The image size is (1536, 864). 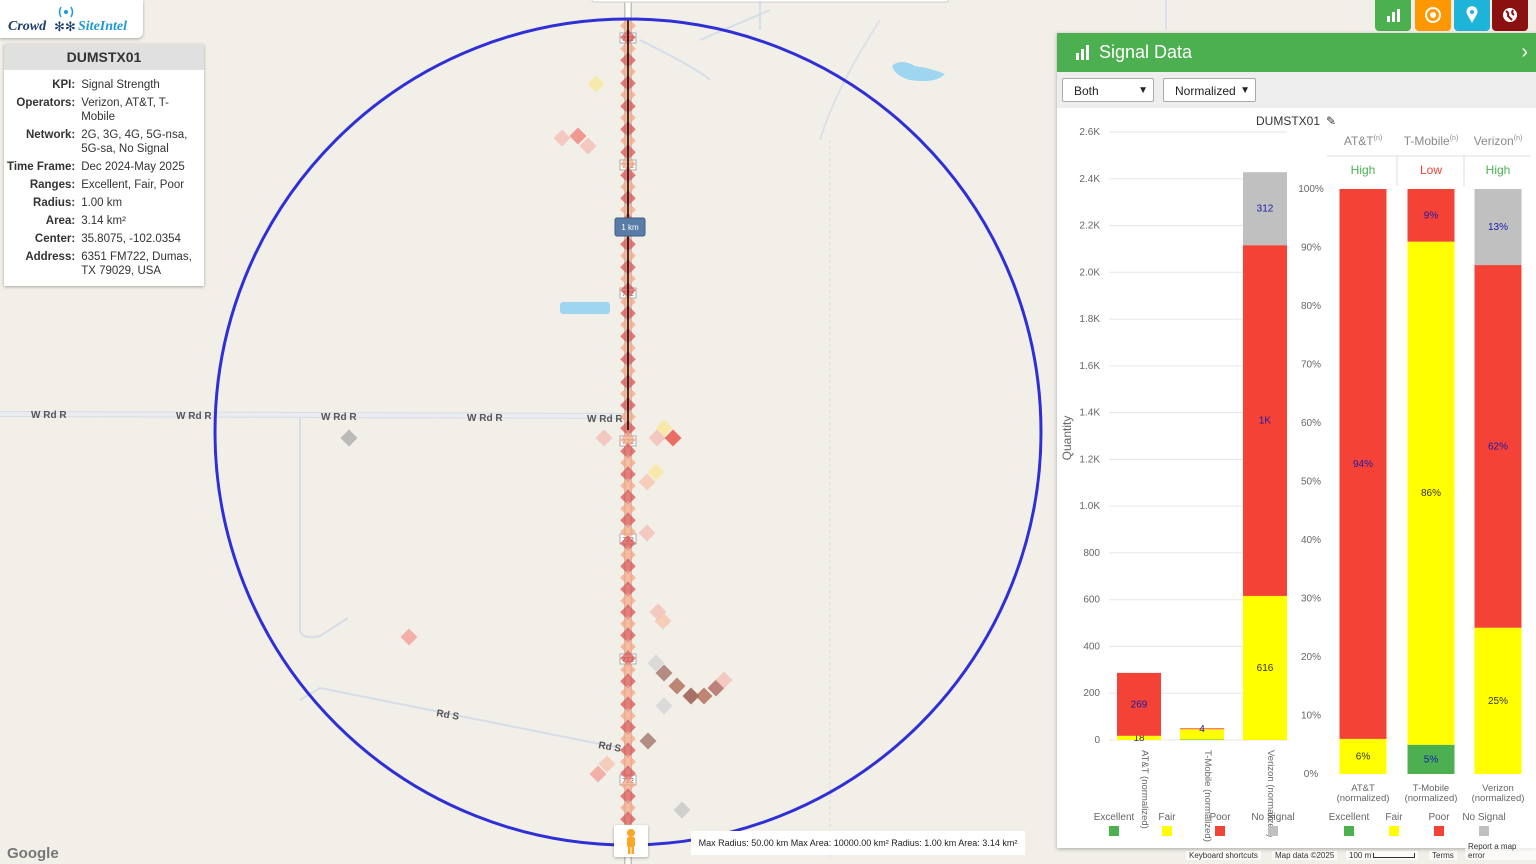 I want to click on site-info-value: 35.8075, -102.0354, so click(x=131, y=239).